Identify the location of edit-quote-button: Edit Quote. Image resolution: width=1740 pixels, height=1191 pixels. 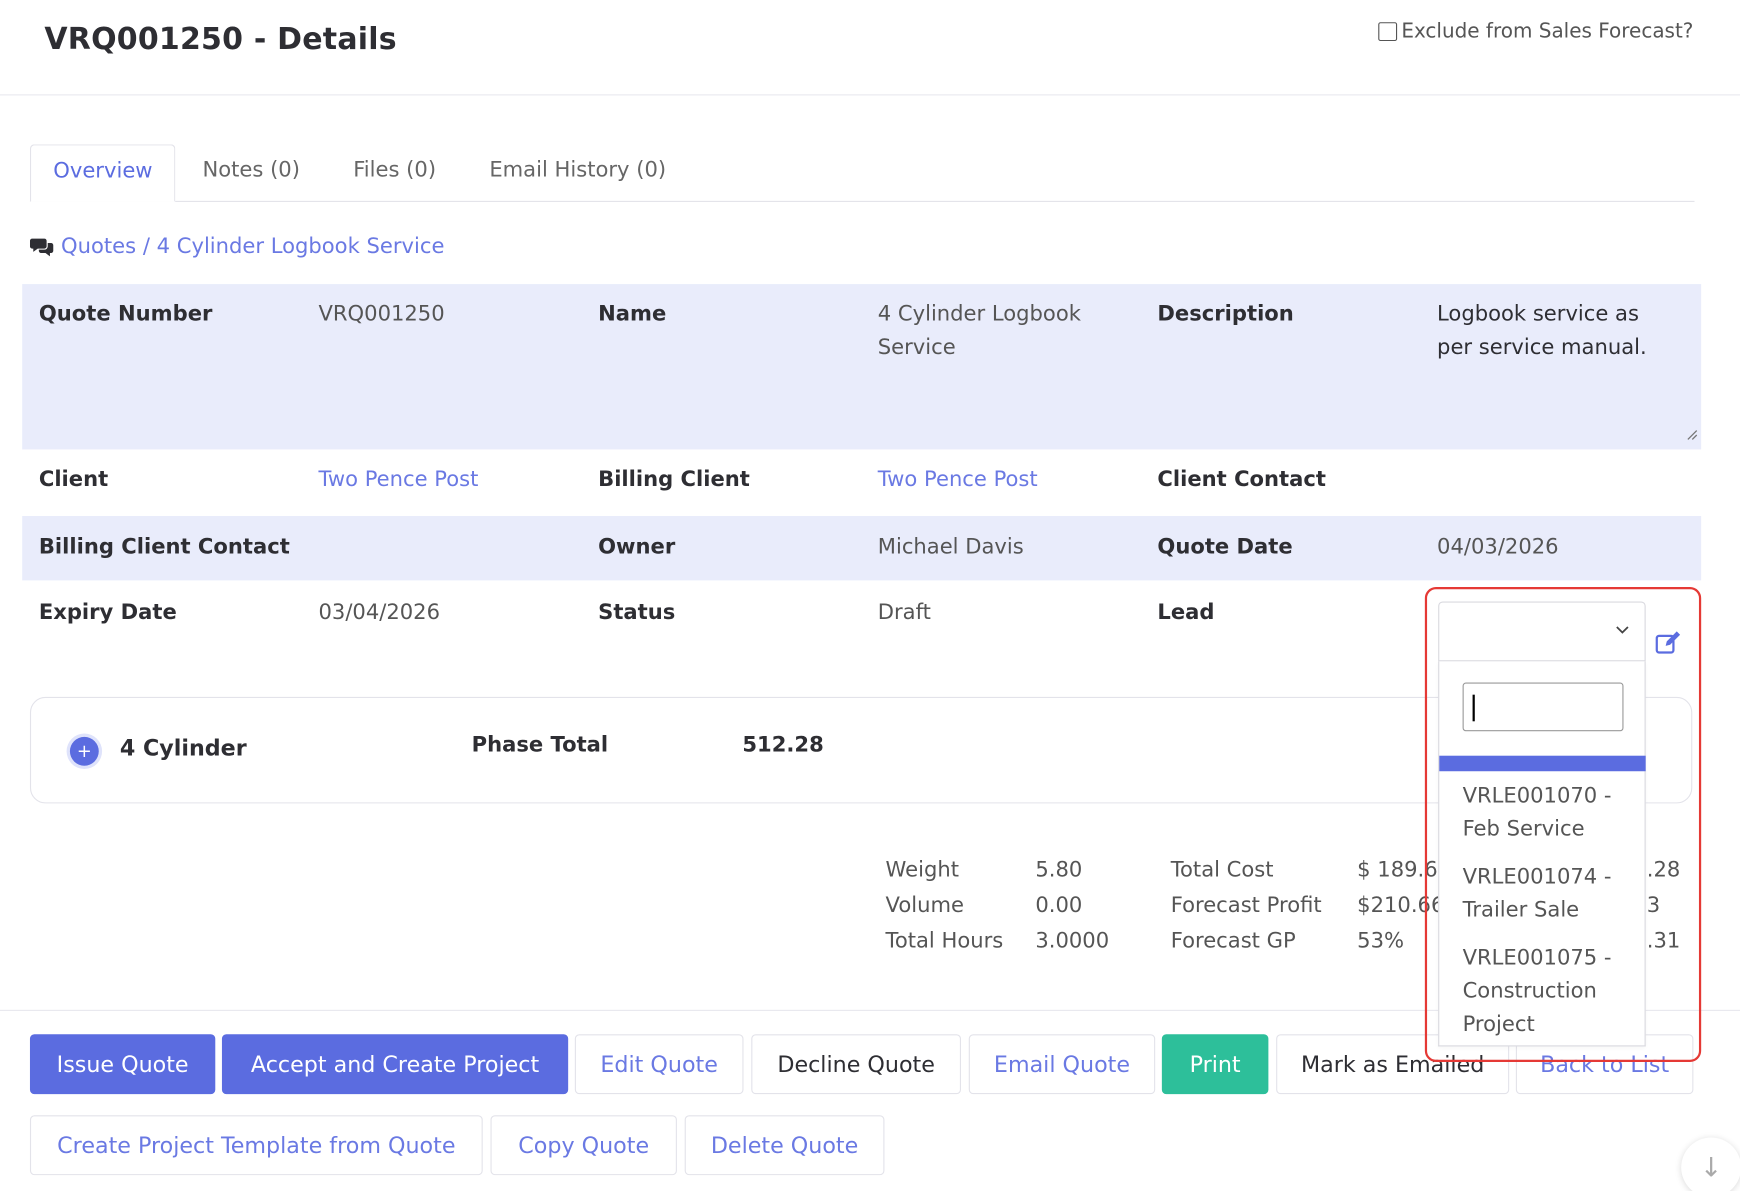
(659, 1064).